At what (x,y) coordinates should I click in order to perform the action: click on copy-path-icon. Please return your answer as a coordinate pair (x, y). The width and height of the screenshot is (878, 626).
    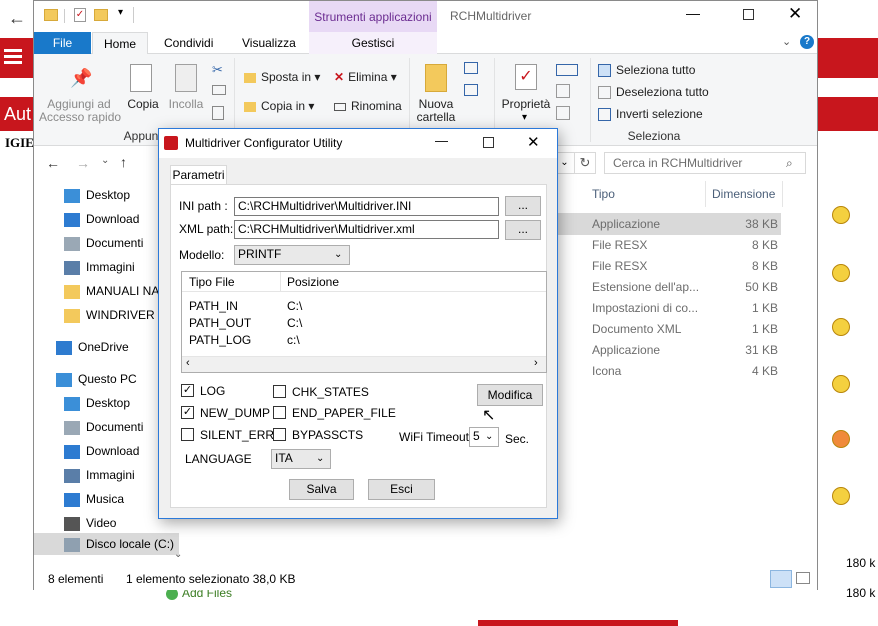
    Looking at the image, I should click on (219, 90).